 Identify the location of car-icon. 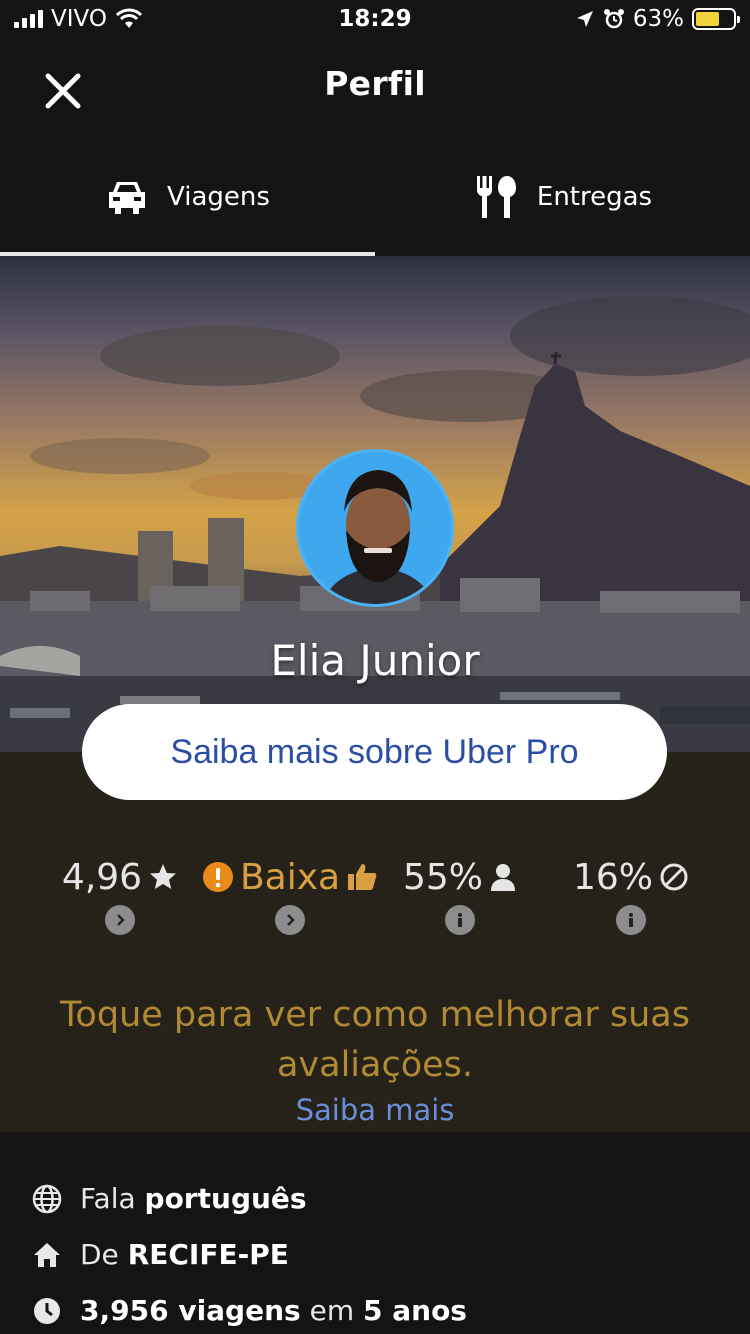
(127, 198).